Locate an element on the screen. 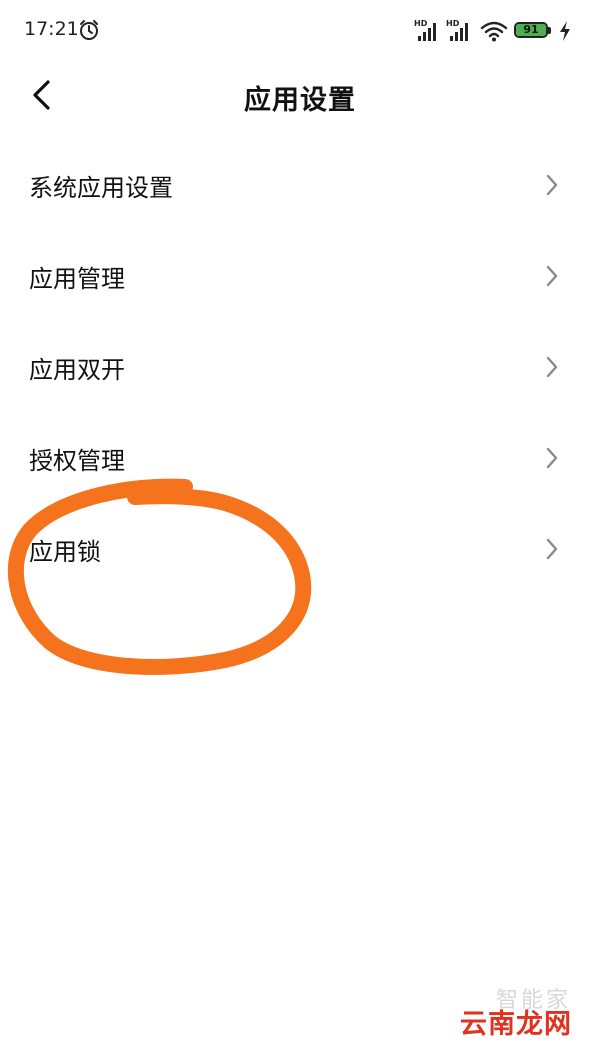  menu-item-app-management: 应用管理 is located at coordinates (300, 276).